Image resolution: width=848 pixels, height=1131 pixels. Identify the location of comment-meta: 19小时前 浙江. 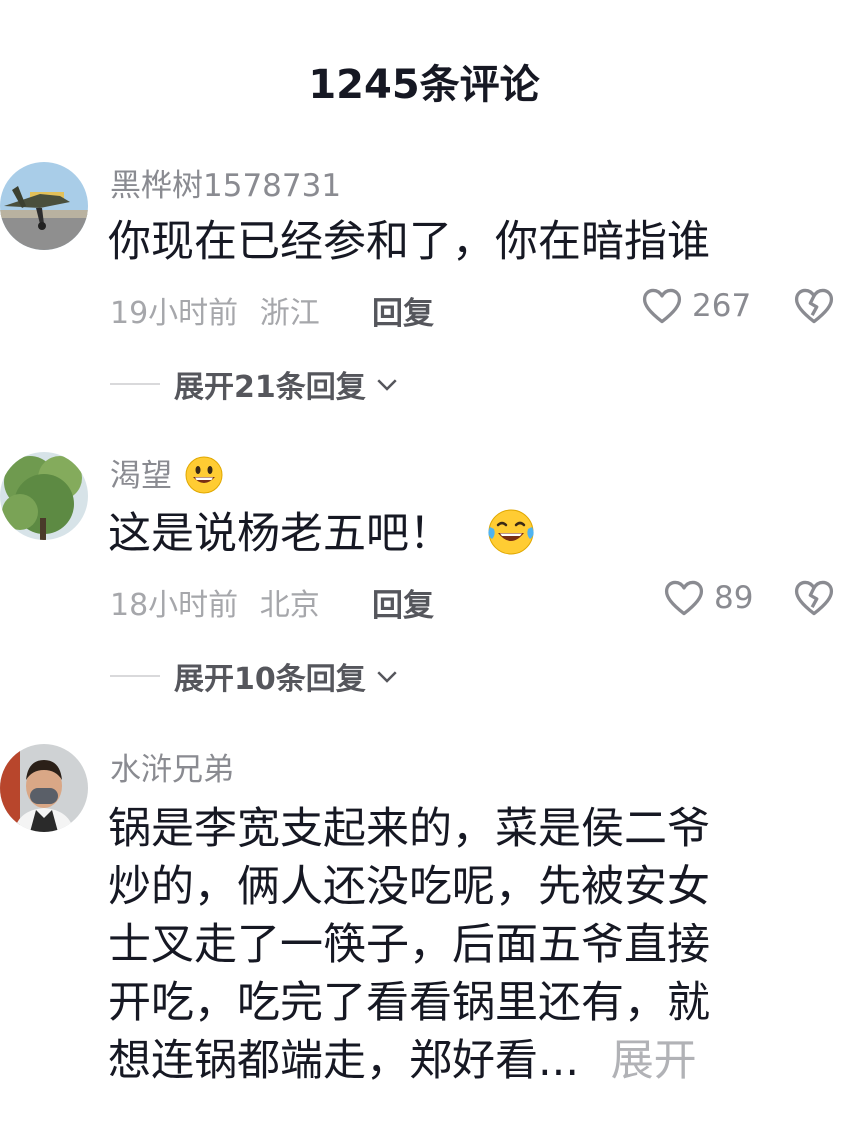
(215, 310).